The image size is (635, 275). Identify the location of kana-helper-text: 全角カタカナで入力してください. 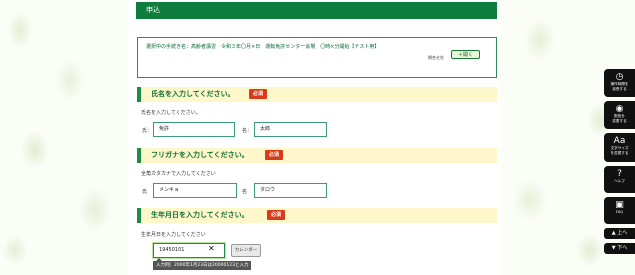
(178, 174).